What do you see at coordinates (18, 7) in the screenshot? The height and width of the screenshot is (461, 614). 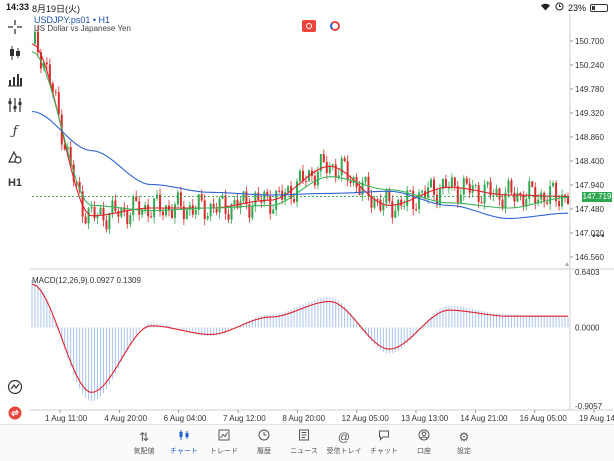 I see `status-time: 14:33` at bounding box center [18, 7].